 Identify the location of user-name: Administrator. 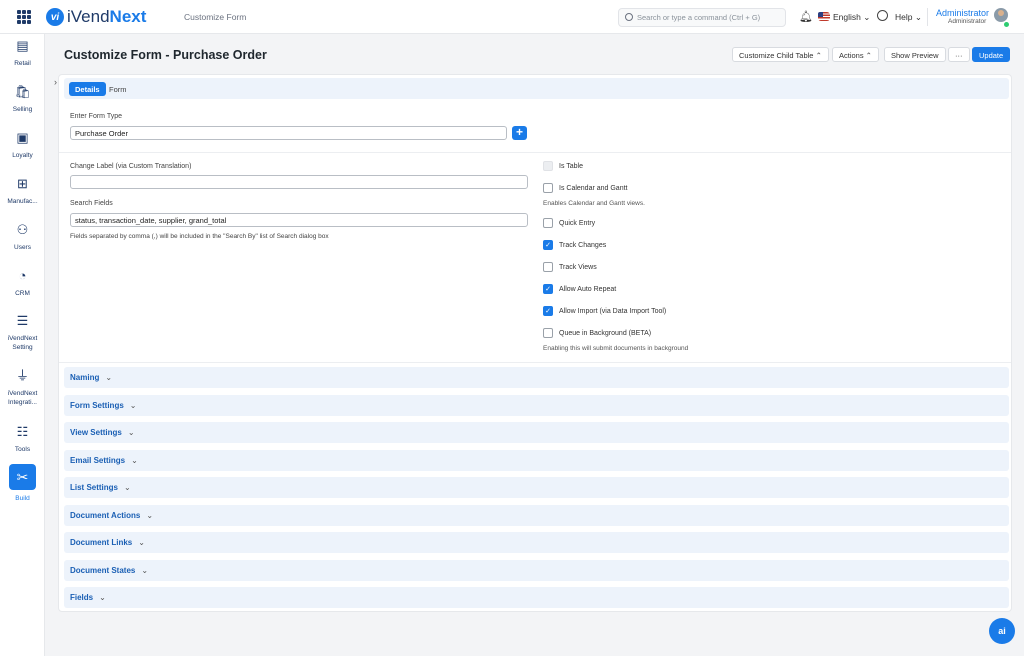
(962, 13).